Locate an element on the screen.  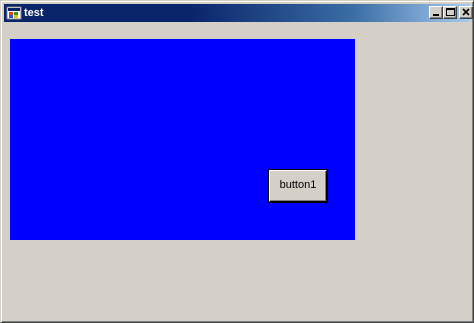
maximize-button is located at coordinates (450, 12).